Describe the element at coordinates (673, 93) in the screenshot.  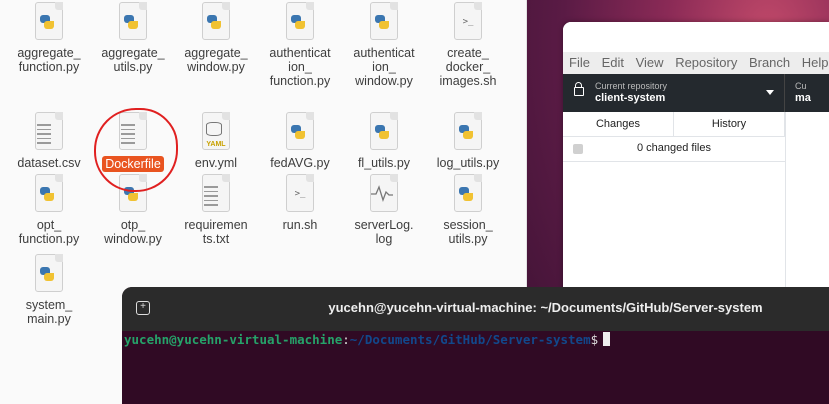
I see `current-repository-button: Current repository client-system` at that location.